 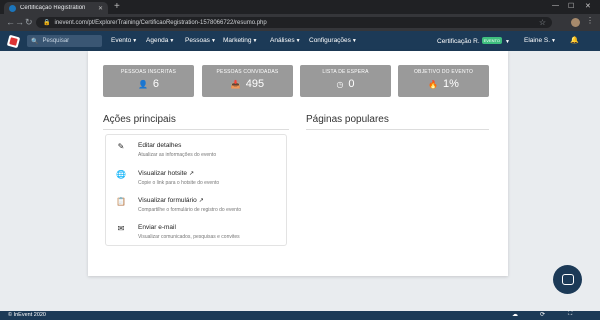 I want to click on minimize-icon: —, so click(x=555, y=5).